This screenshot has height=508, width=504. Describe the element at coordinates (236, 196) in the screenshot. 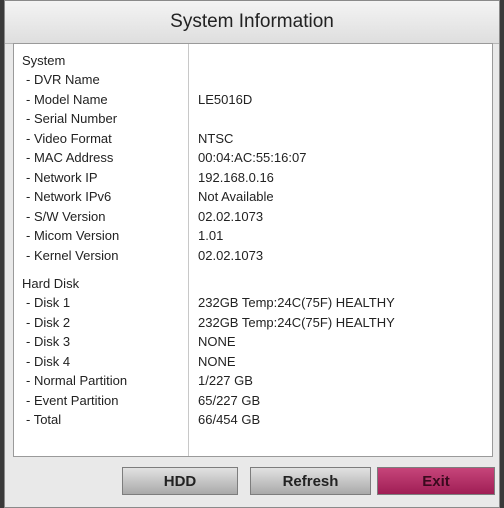

I see `row-value: Not Available` at that location.